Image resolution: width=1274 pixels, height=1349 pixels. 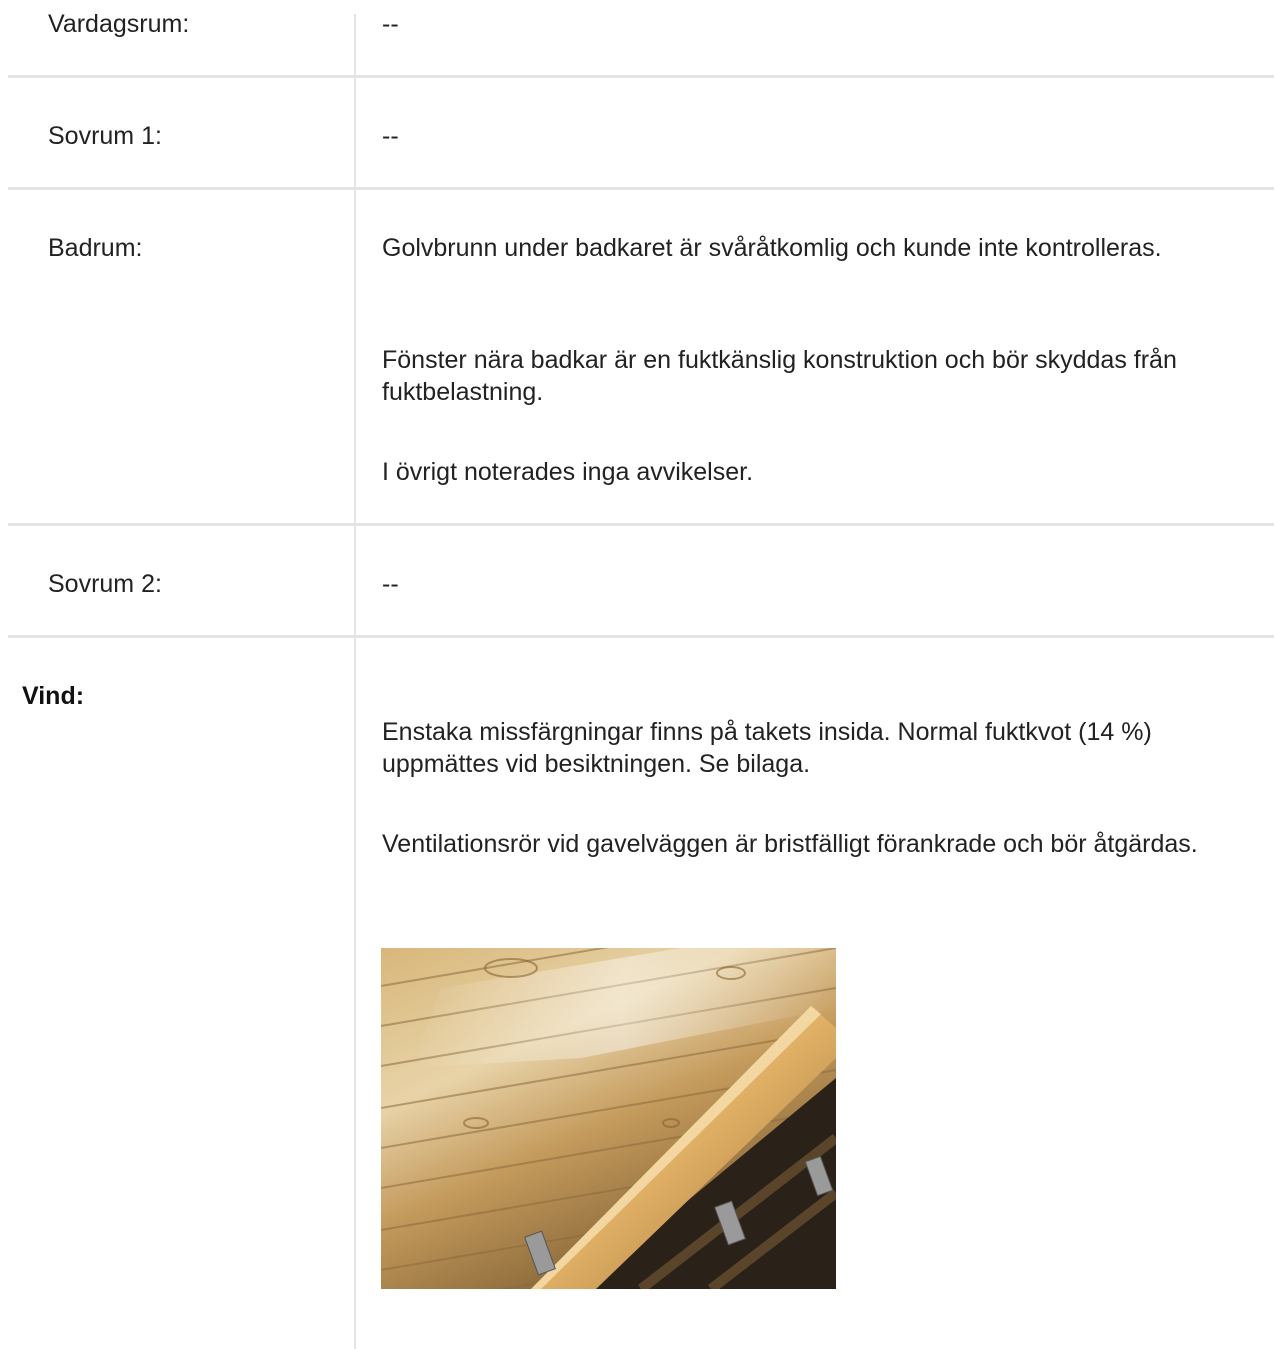 What do you see at coordinates (119, 24) in the screenshot?
I see `row-label-vardagsrum: Vardagsrum:` at bounding box center [119, 24].